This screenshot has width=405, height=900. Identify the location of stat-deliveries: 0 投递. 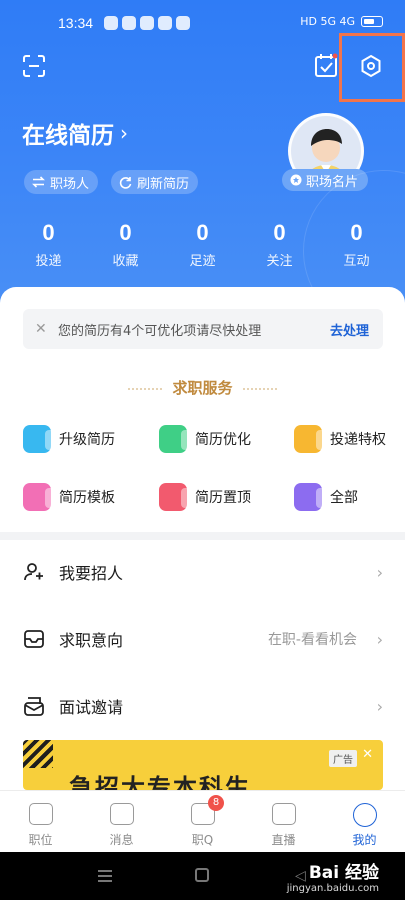
(48, 244).